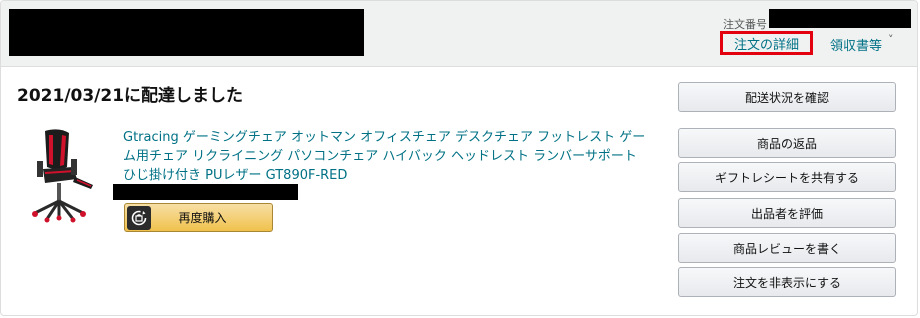 This screenshot has width=920, height=318. What do you see at coordinates (130, 96) in the screenshot?
I see `delivery-status: 2021/03/21に配達しました` at bounding box center [130, 96].